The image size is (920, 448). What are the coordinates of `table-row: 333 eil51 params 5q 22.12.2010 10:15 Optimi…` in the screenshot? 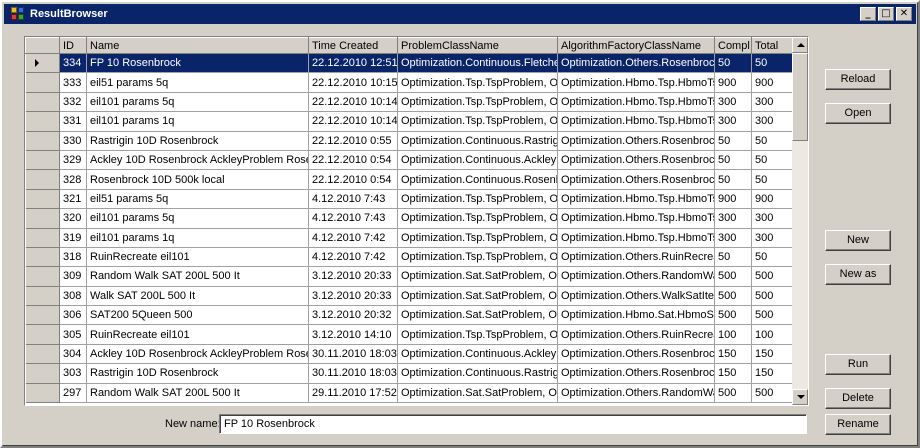 It's located at (409, 82).